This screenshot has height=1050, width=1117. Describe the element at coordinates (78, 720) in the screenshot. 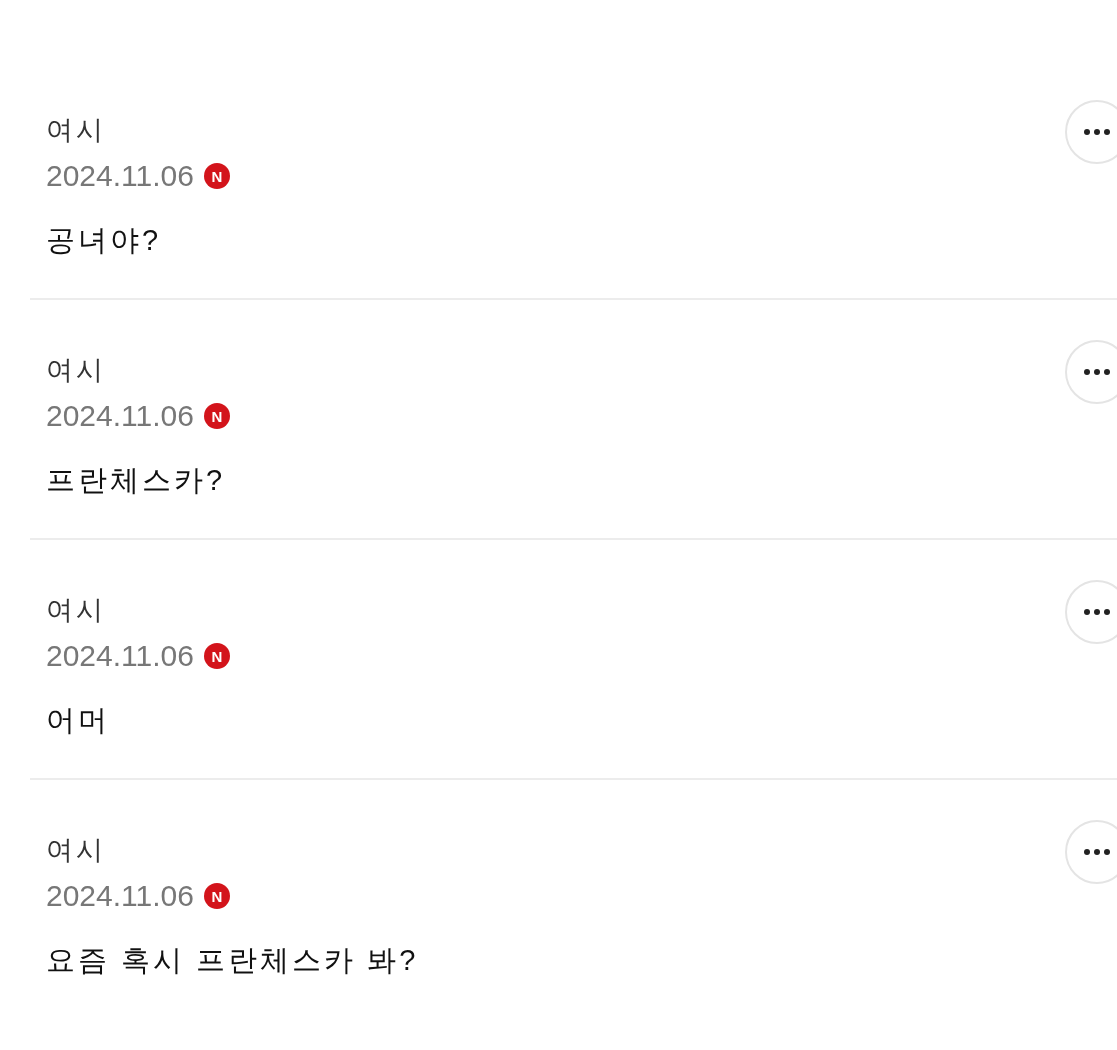

I see `comment-text: 어머` at that location.